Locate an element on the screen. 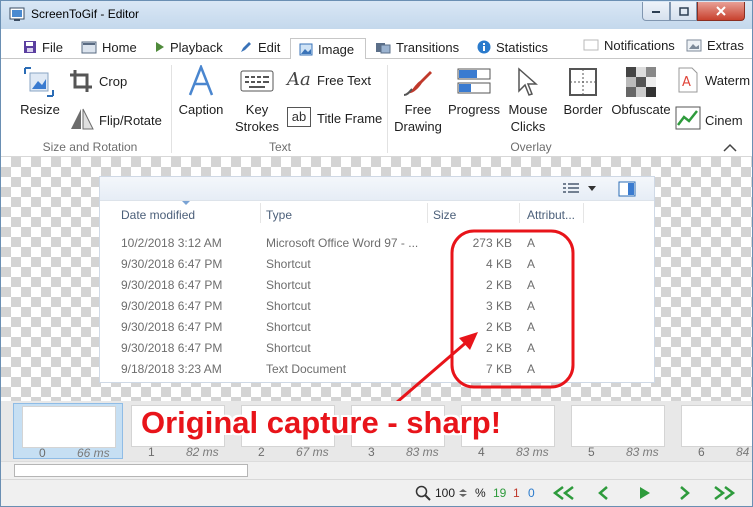 The height and width of the screenshot is (507, 753). watermark-label: Waterm is located at coordinates (728, 80).